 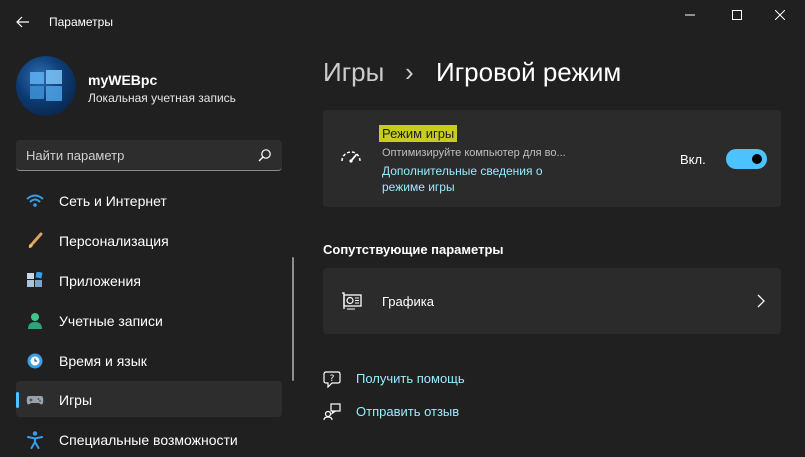 What do you see at coordinates (410, 378) in the screenshot?
I see `get-help-label: Получить помощь` at bounding box center [410, 378].